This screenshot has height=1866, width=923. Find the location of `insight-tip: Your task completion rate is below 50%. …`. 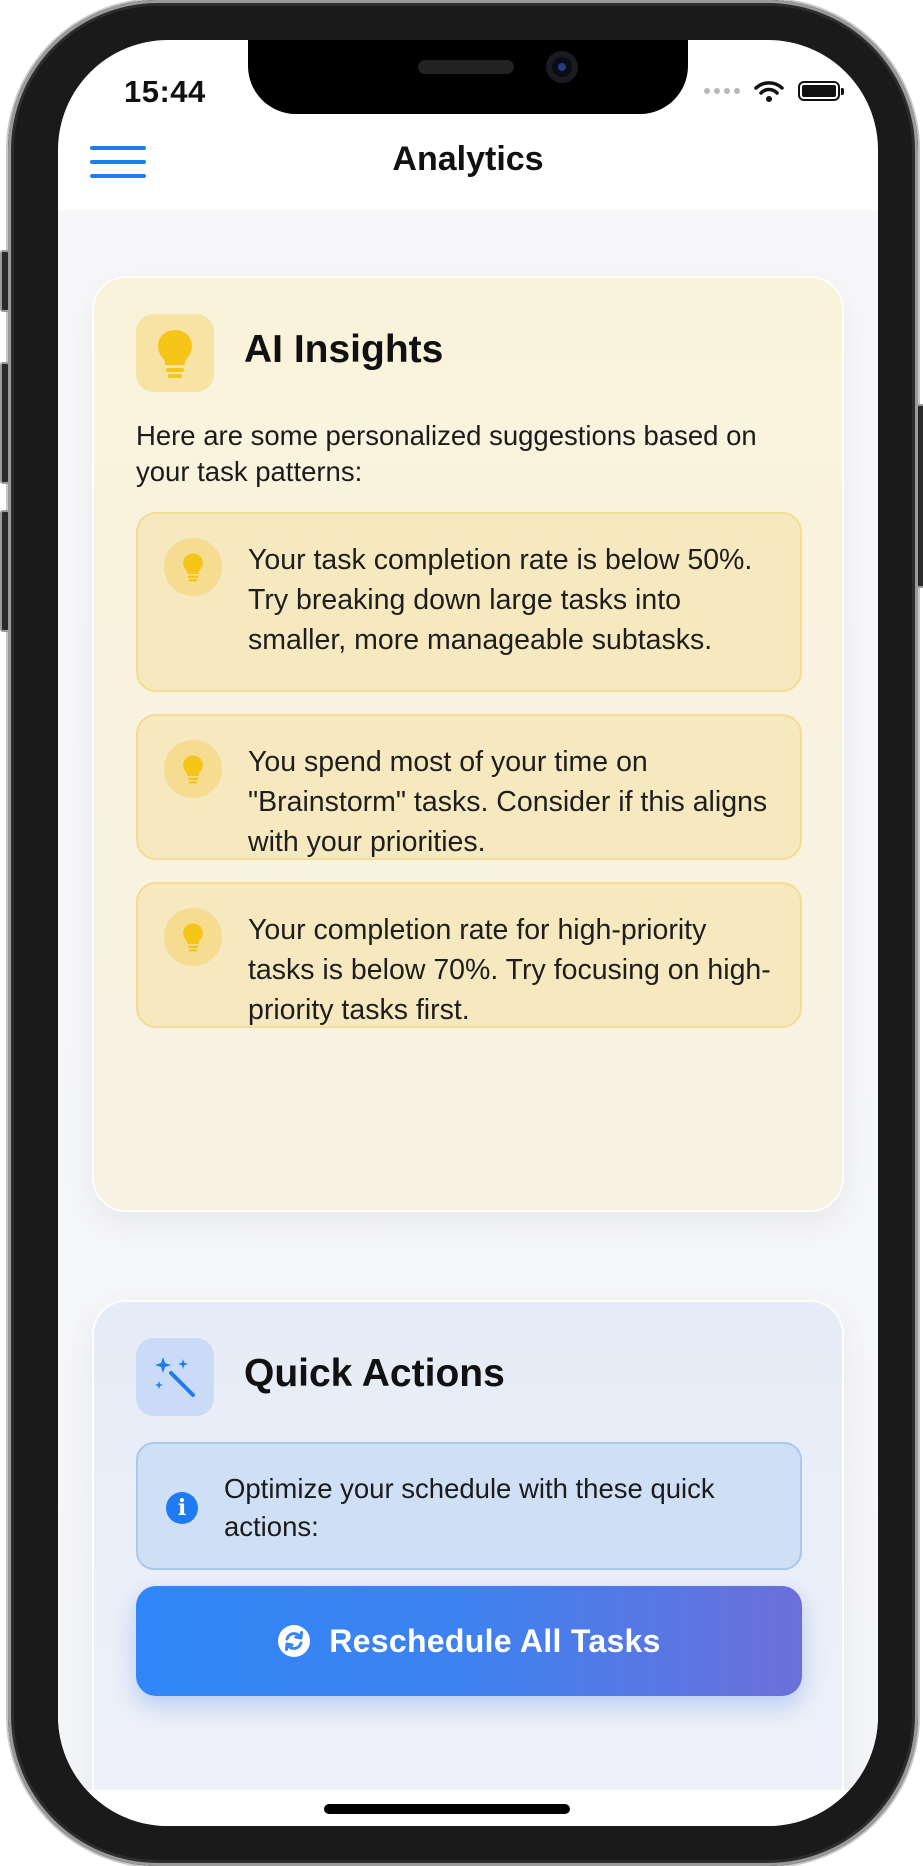

insight-tip: Your task completion rate is below 50%. … is located at coordinates (469, 602).